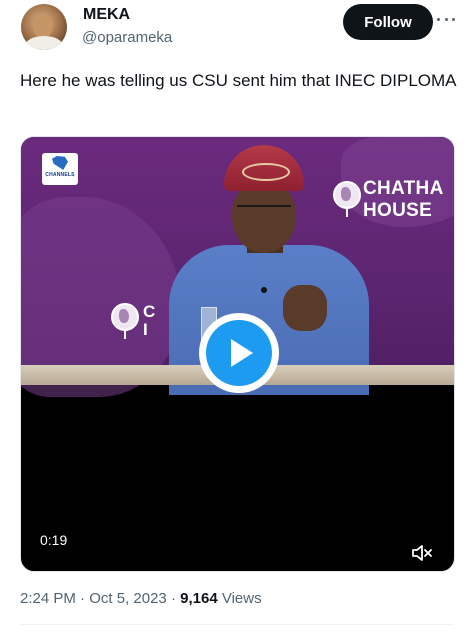  I want to click on author-handle: @oparameka, so click(127, 37).